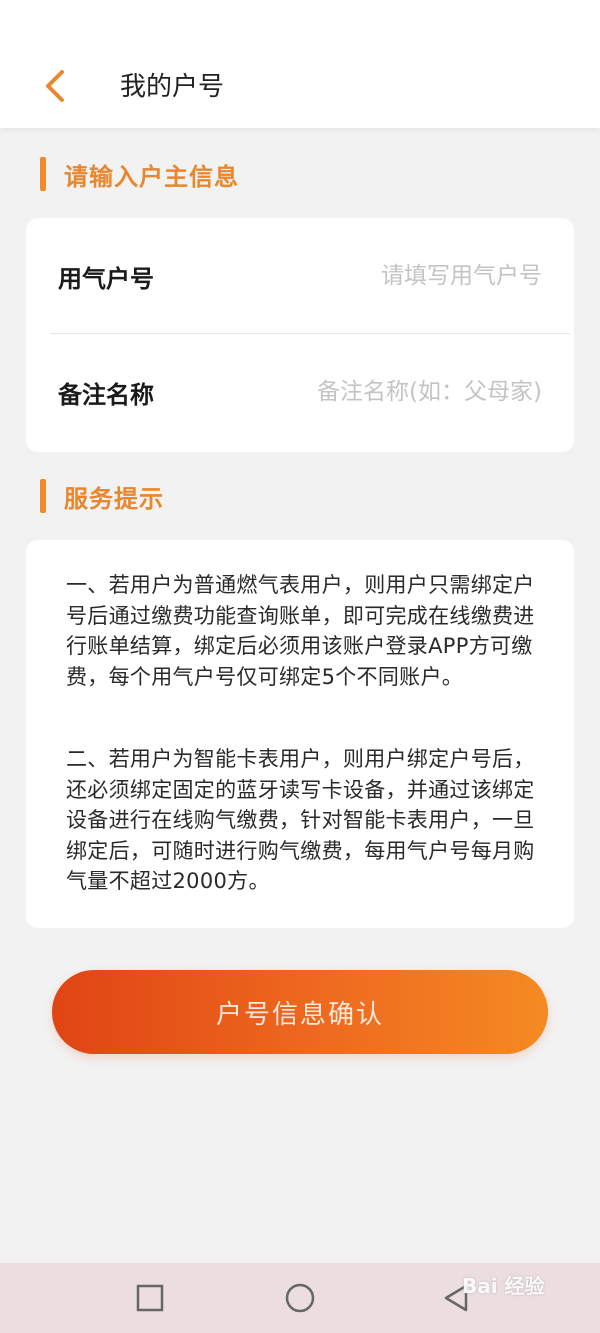 The image size is (600, 1333). What do you see at coordinates (392, 392) in the screenshot?
I see `remark-name-input` at bounding box center [392, 392].